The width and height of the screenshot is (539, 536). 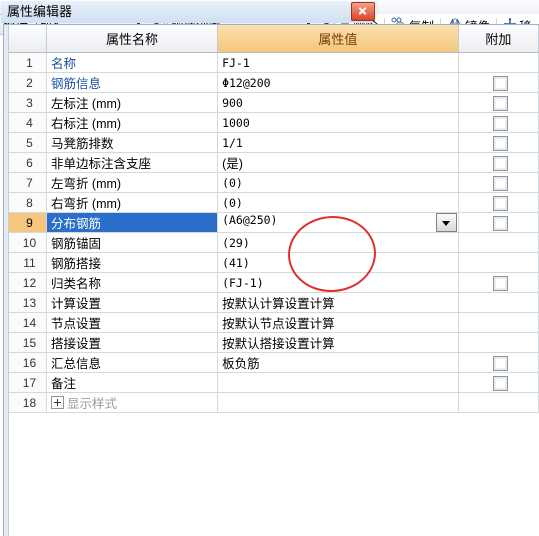 I want to click on close-icon, so click(x=363, y=11).